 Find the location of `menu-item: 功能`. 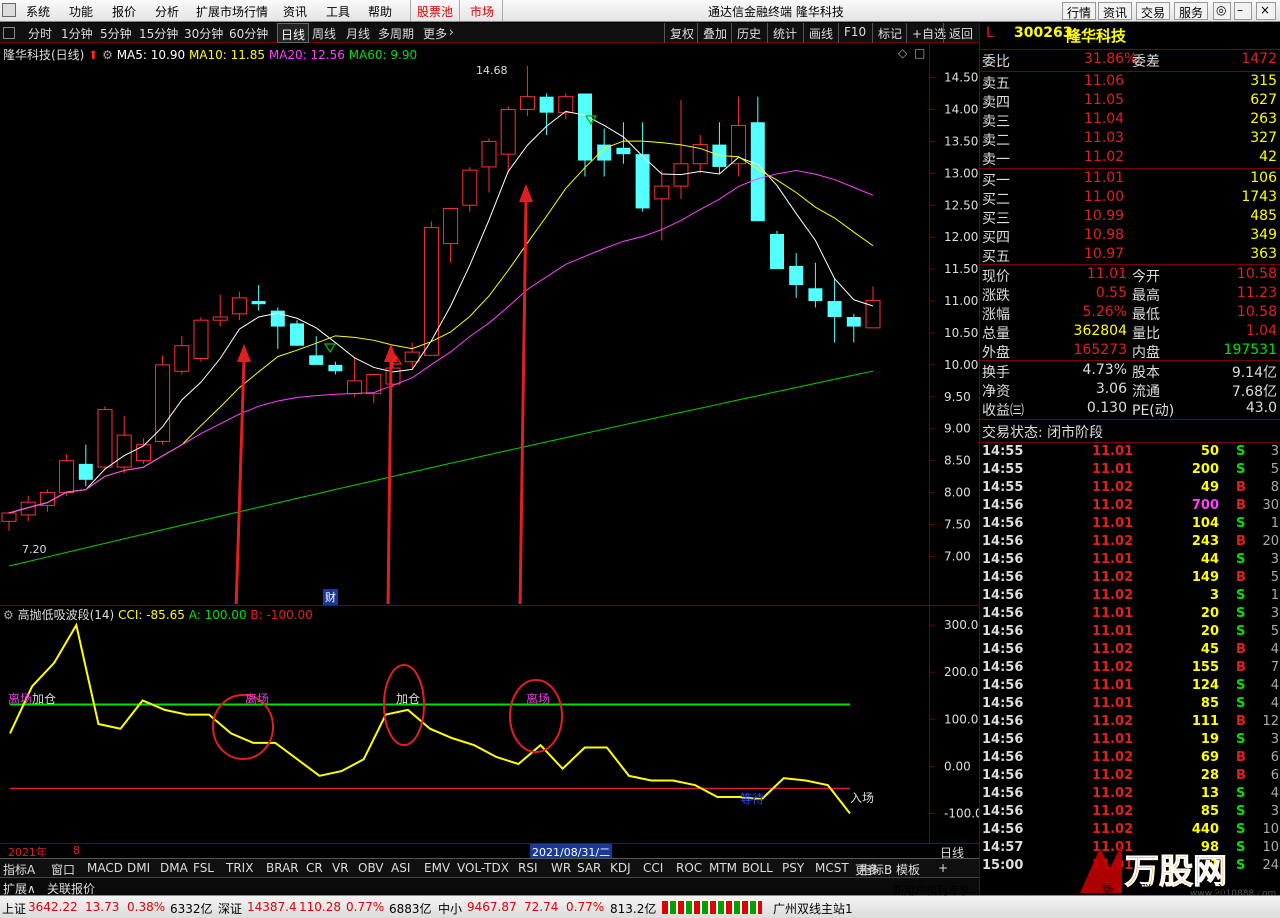

menu-item: 功能 is located at coordinates (81, 11).